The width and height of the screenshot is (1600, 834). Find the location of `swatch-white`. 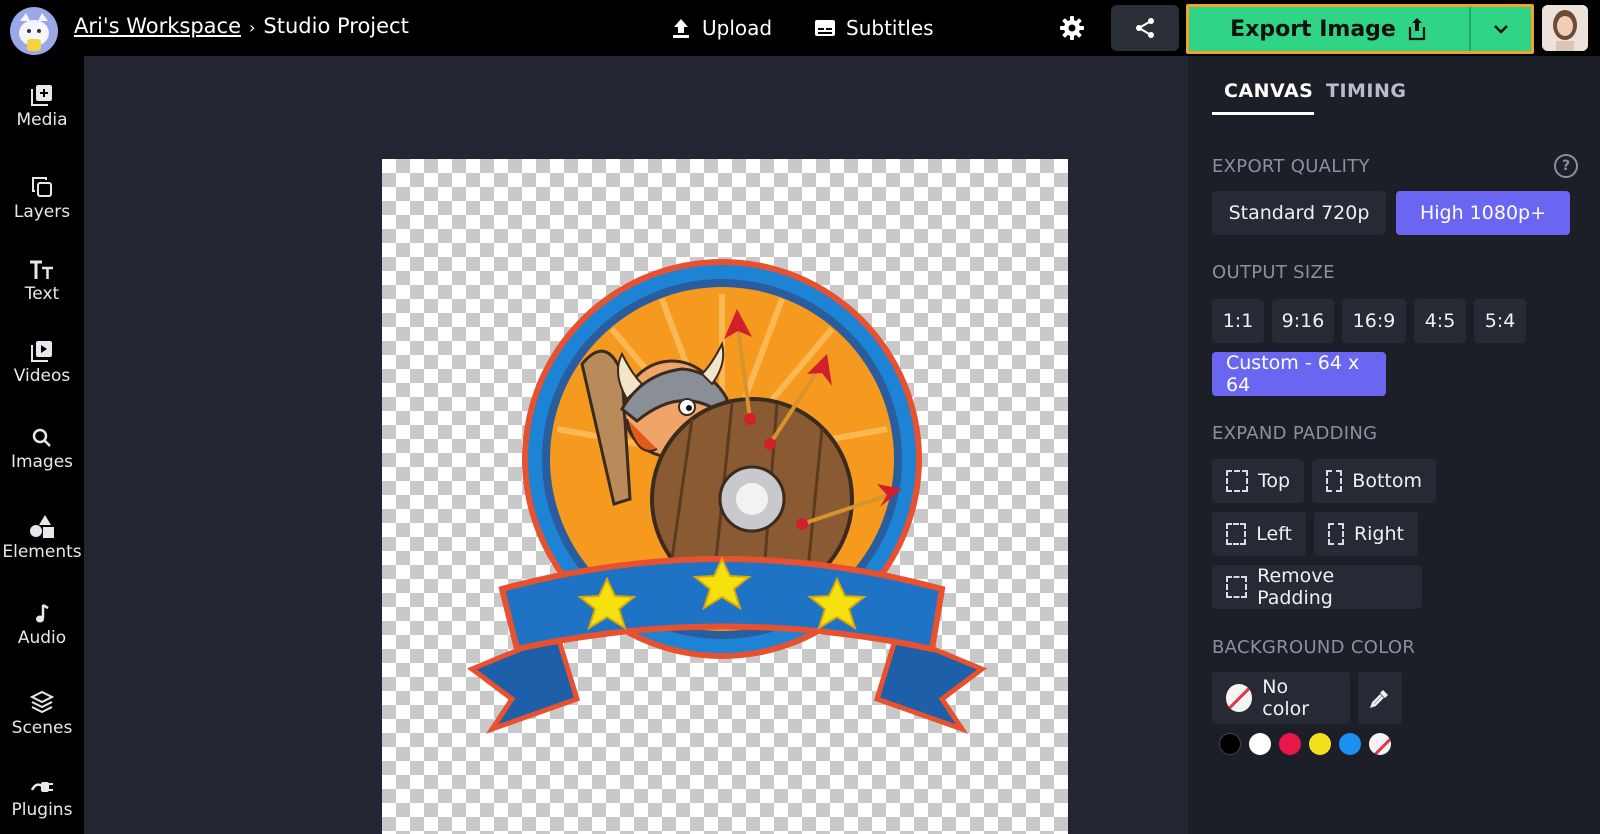

swatch-white is located at coordinates (1260, 744).